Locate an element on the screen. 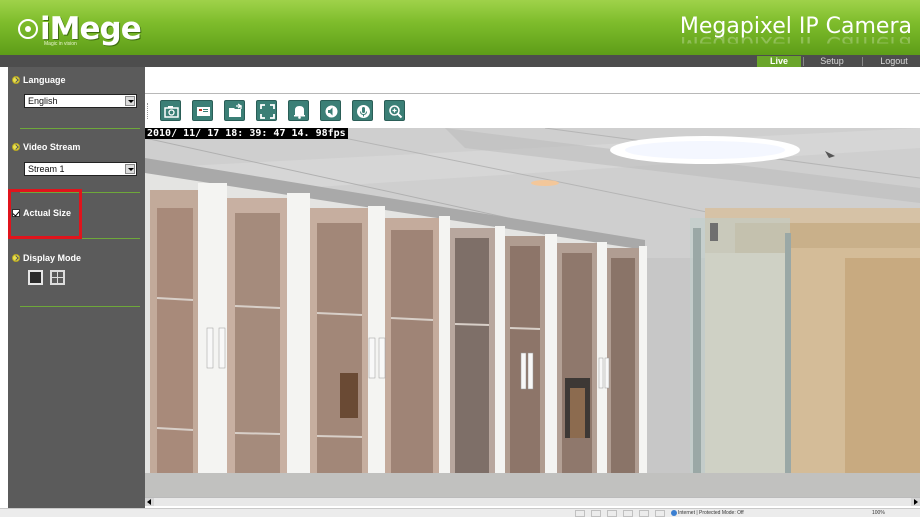  osd-timestamp: 2010/ 11/ 17 18: 39: 47 14. 98fps is located at coordinates (246, 133).